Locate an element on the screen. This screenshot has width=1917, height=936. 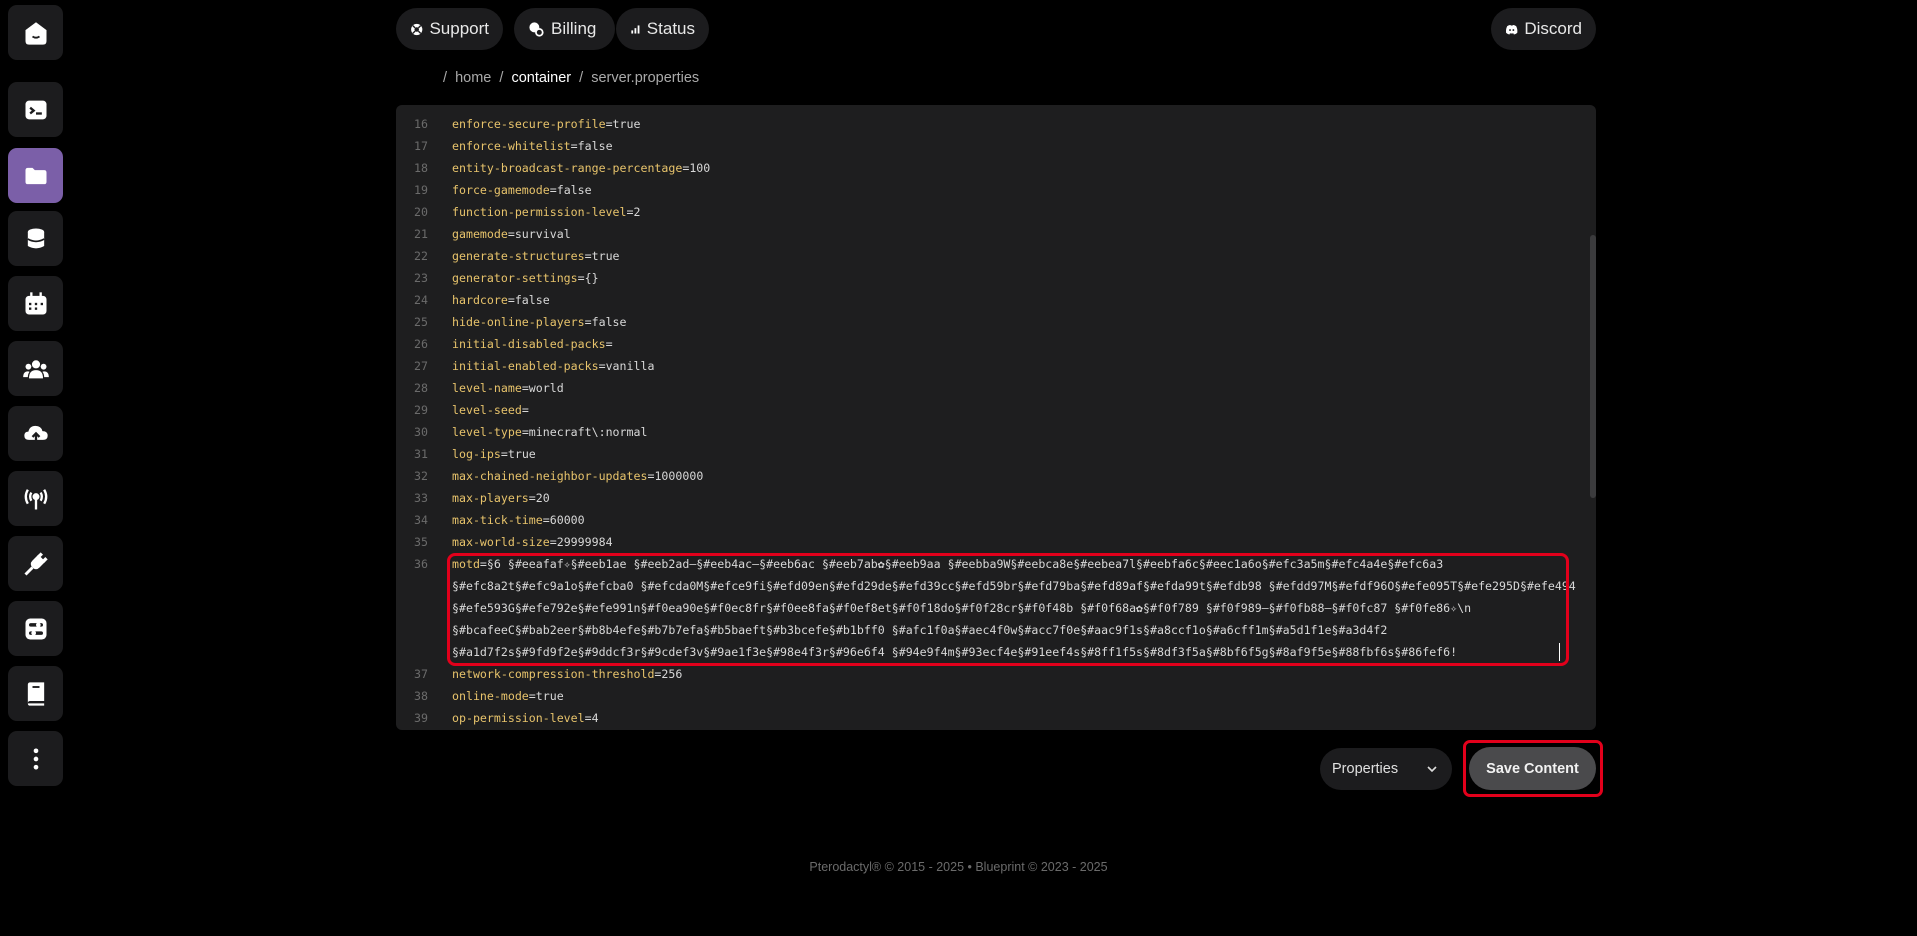
text-cursor is located at coordinates (1559, 652).